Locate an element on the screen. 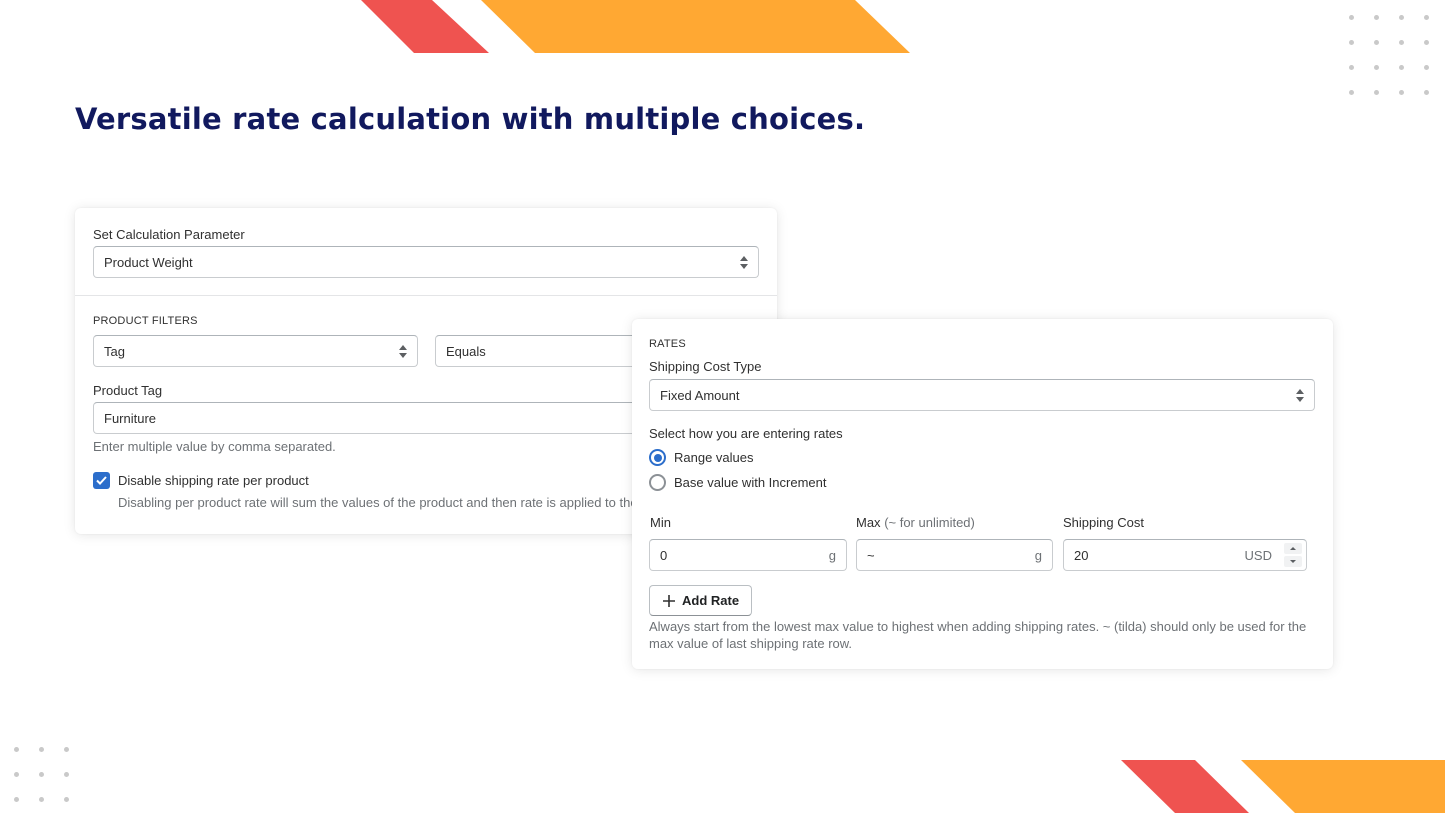  calculation-parameter-label: Set Calculation Parameter is located at coordinates (169, 234).